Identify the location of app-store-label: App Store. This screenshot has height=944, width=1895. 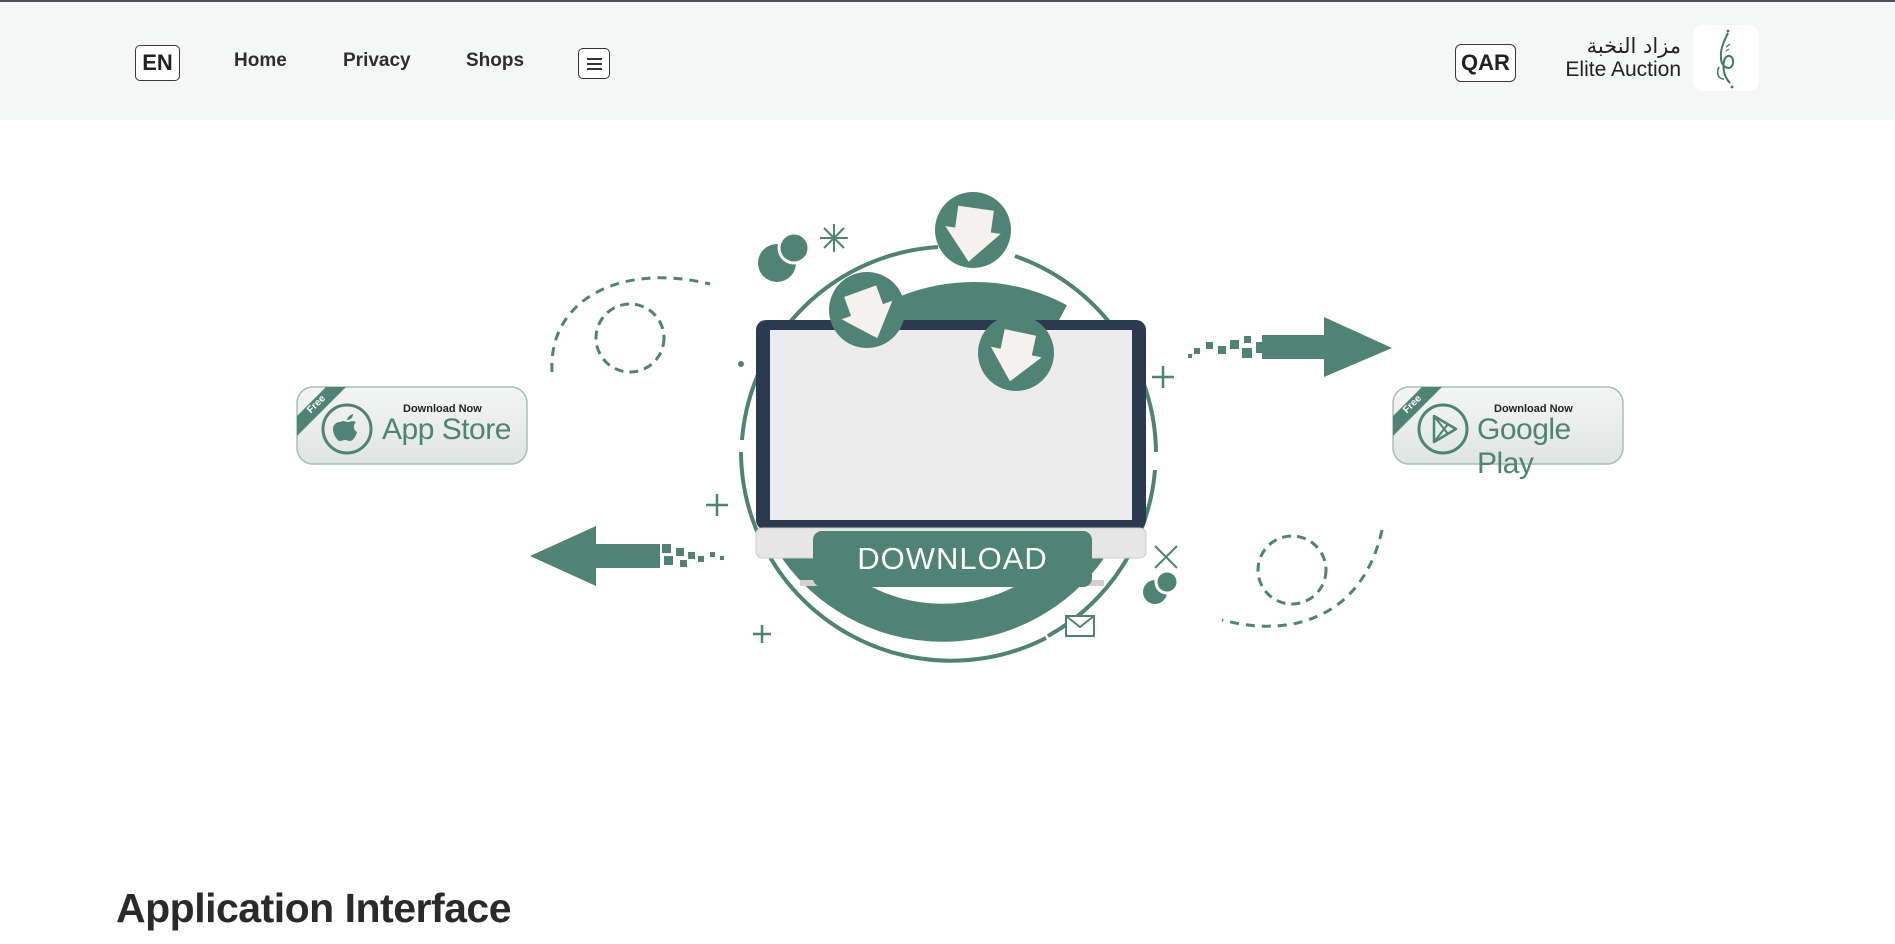
(446, 429).